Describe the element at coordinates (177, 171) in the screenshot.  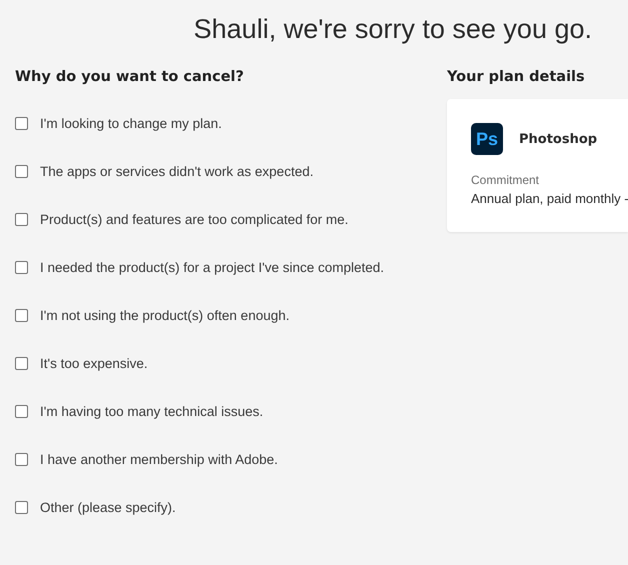
I see `option-label: The apps or services didn't work as expected.` at that location.